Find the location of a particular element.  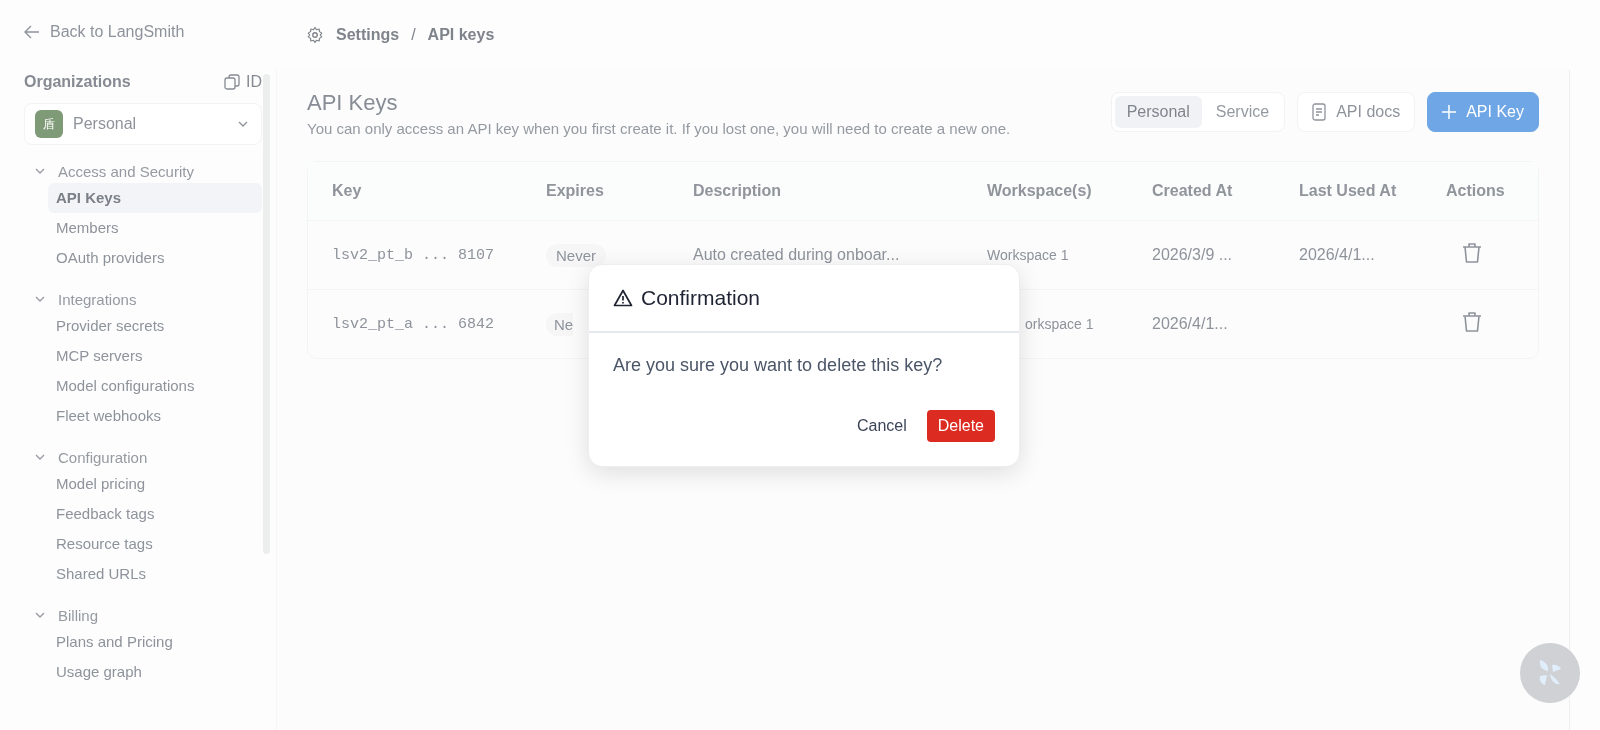

arrow-left-icon is located at coordinates (32, 32).